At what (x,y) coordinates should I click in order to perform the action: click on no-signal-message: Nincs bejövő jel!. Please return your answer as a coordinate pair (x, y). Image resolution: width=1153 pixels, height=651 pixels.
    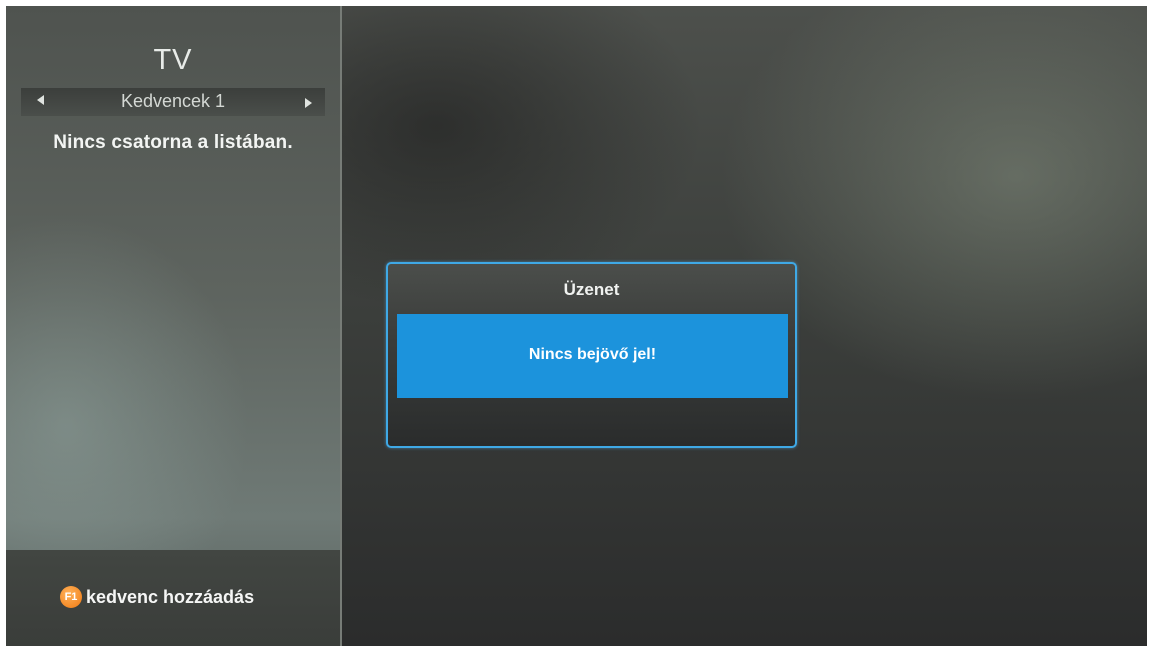
    Looking at the image, I should click on (592, 354).